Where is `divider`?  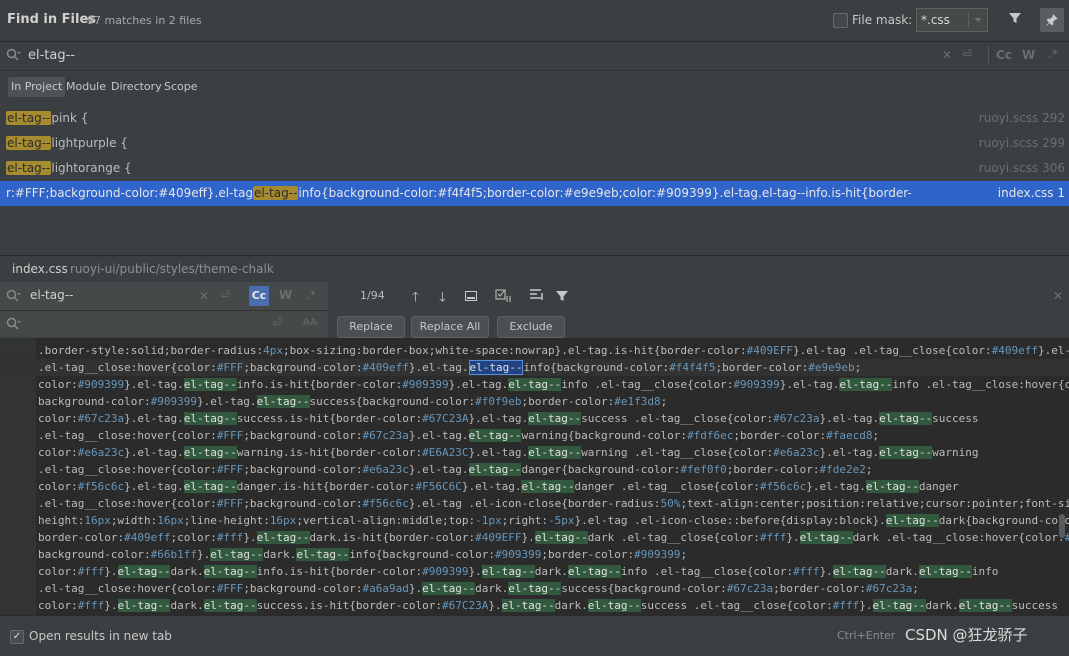
divider is located at coordinates (988, 55).